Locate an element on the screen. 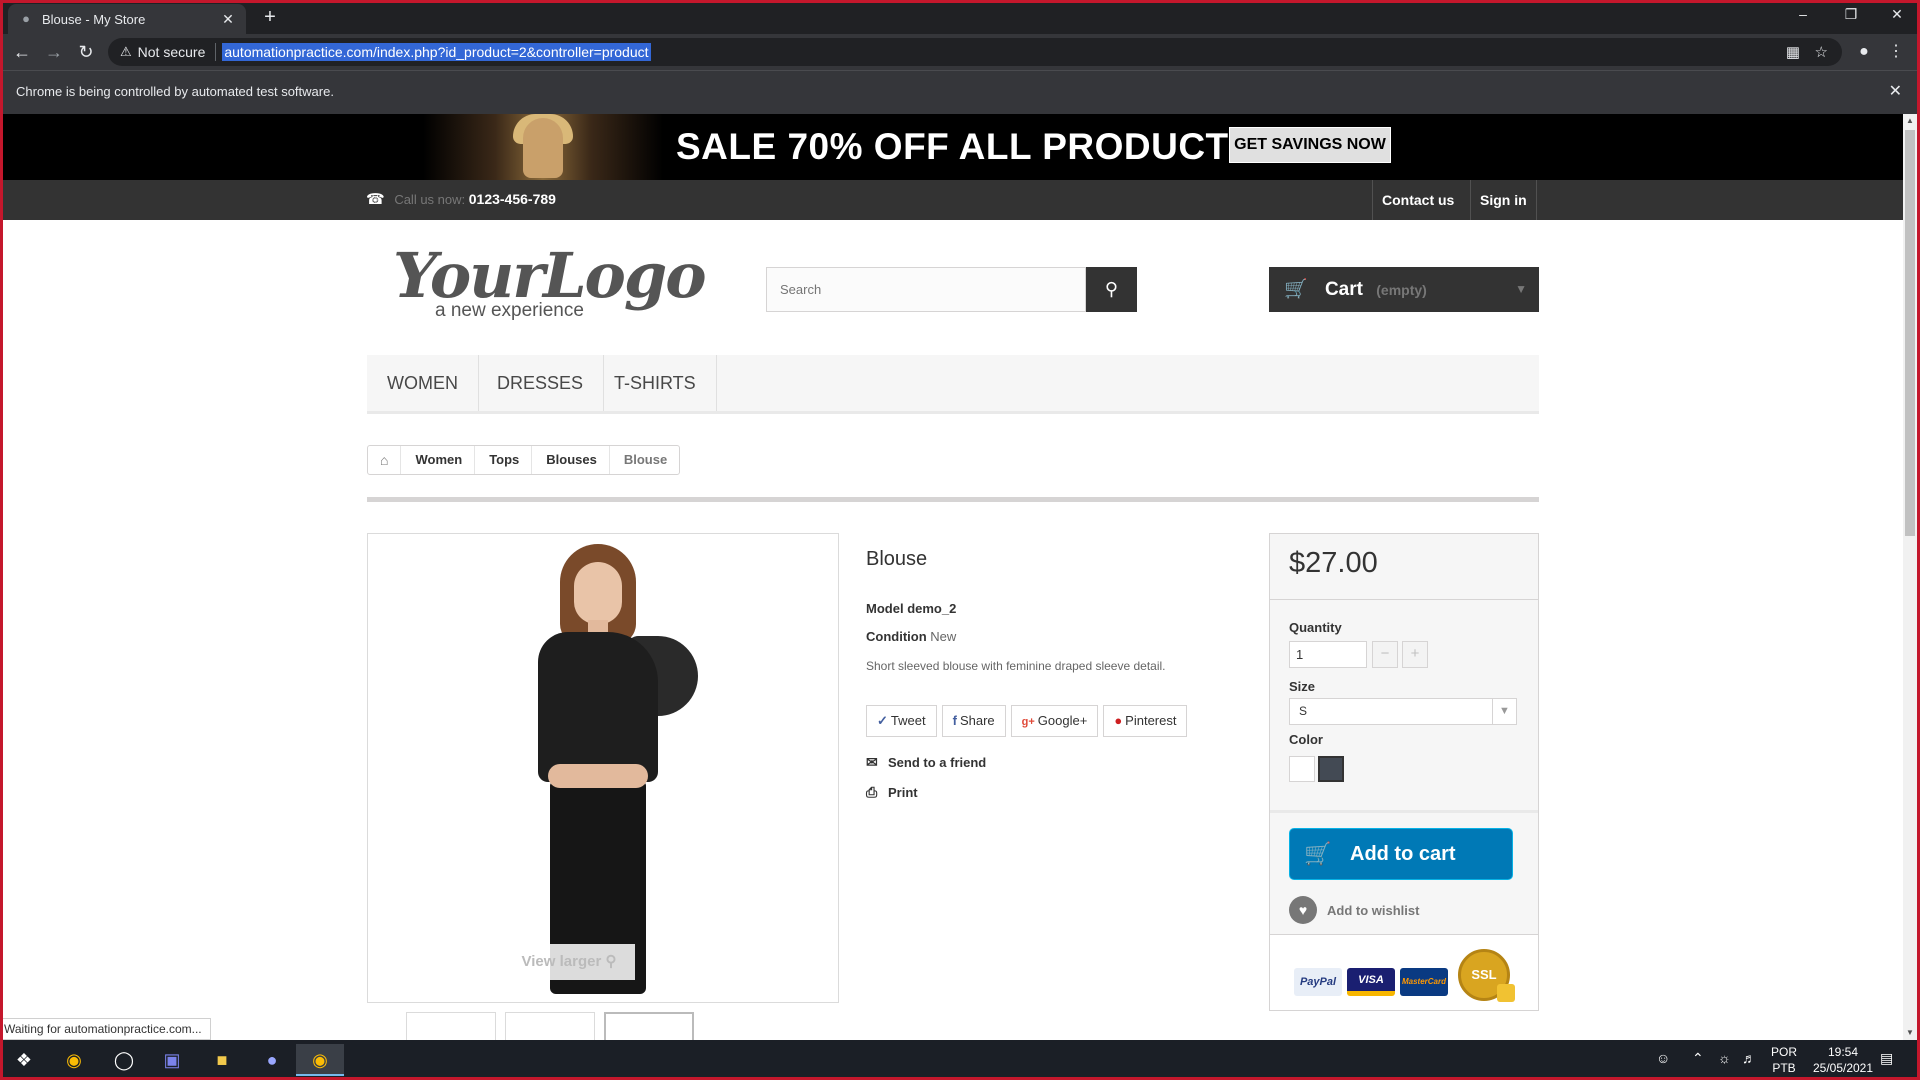 Image resolution: width=1920 pixels, height=1080 pixels. profile-icon: ● is located at coordinates (1864, 52).